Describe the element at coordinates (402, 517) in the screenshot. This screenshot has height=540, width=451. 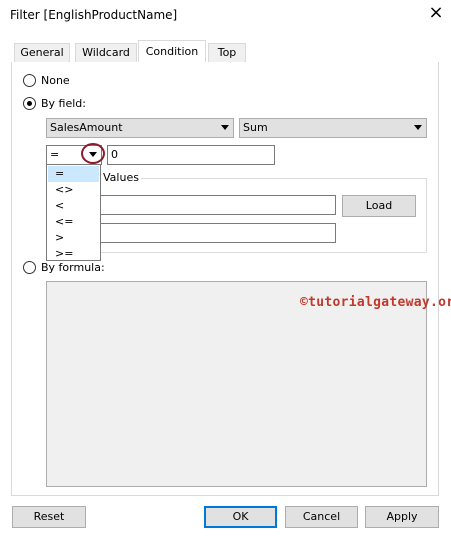
I see `apply-button: Apply` at that location.